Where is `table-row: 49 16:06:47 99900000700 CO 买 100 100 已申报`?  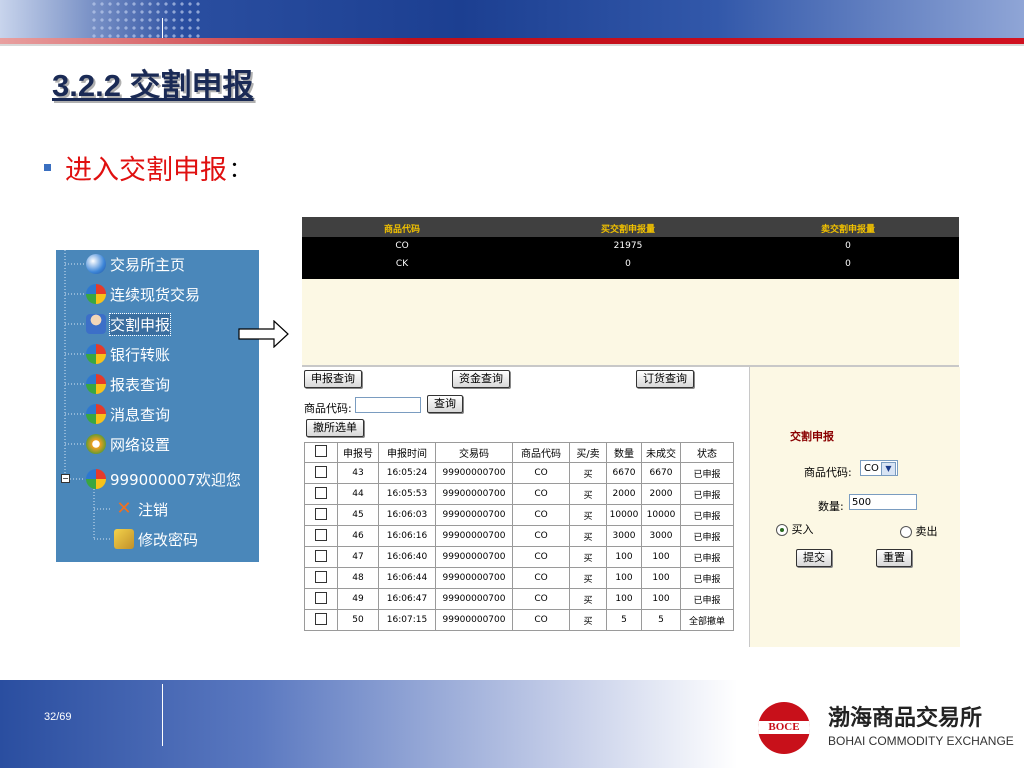
table-row: 49 16:06:47 99900000700 CO 买 100 100 已申报 is located at coordinates (519, 599).